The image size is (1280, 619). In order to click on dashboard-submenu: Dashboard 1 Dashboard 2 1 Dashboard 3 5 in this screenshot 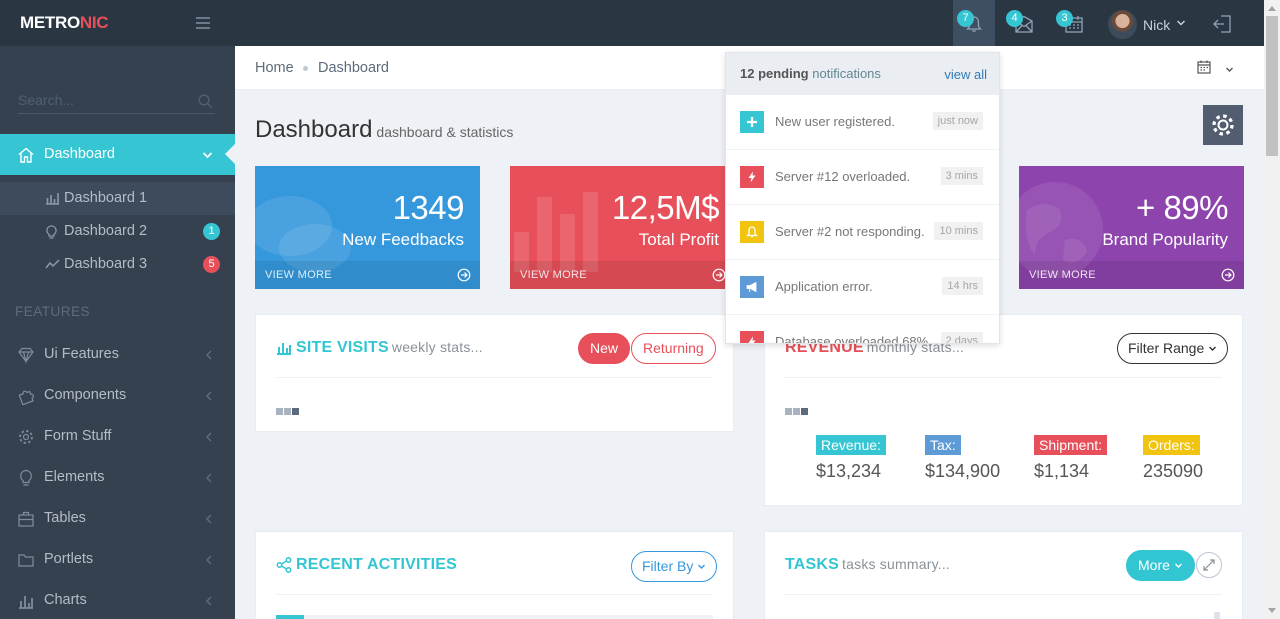, I will do `click(117, 232)`.